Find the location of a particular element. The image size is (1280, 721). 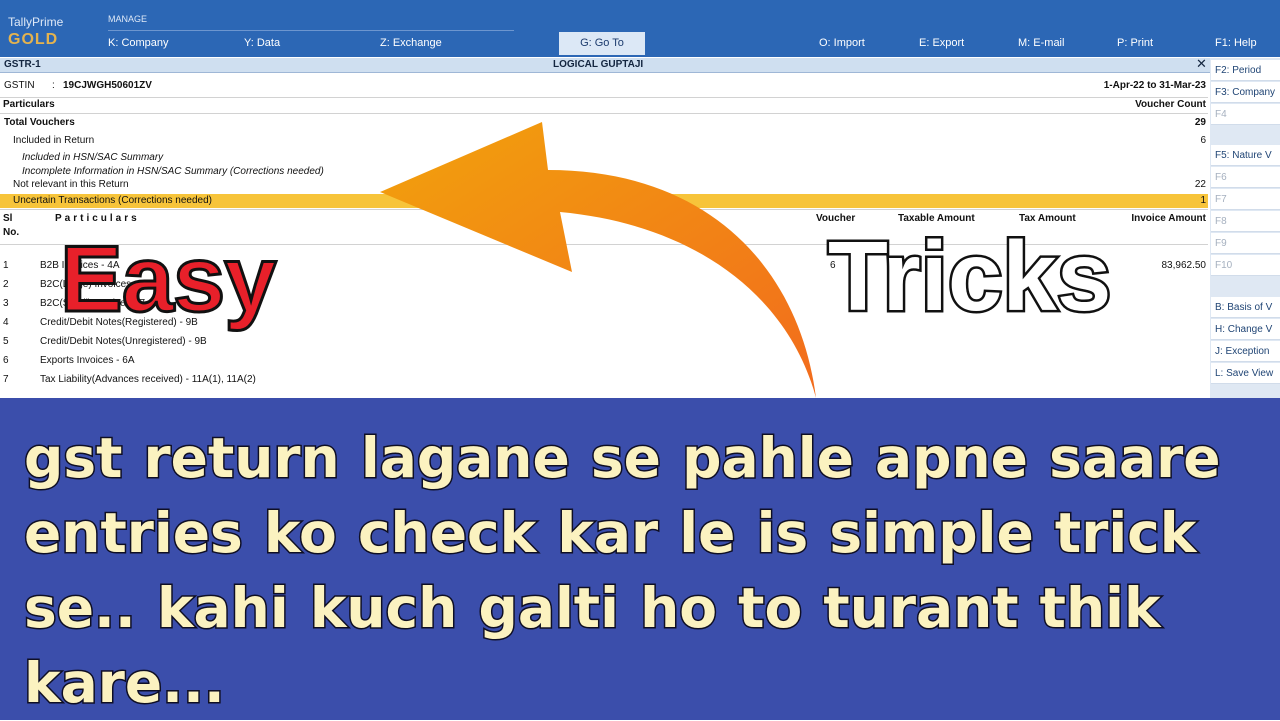

sidebar-f9: F9 is located at coordinates (1245, 243).